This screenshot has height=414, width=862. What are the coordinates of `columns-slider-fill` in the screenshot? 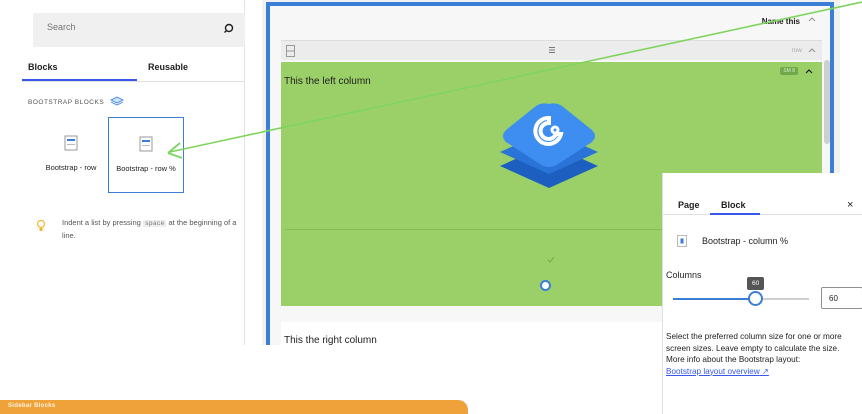 It's located at (714, 299).